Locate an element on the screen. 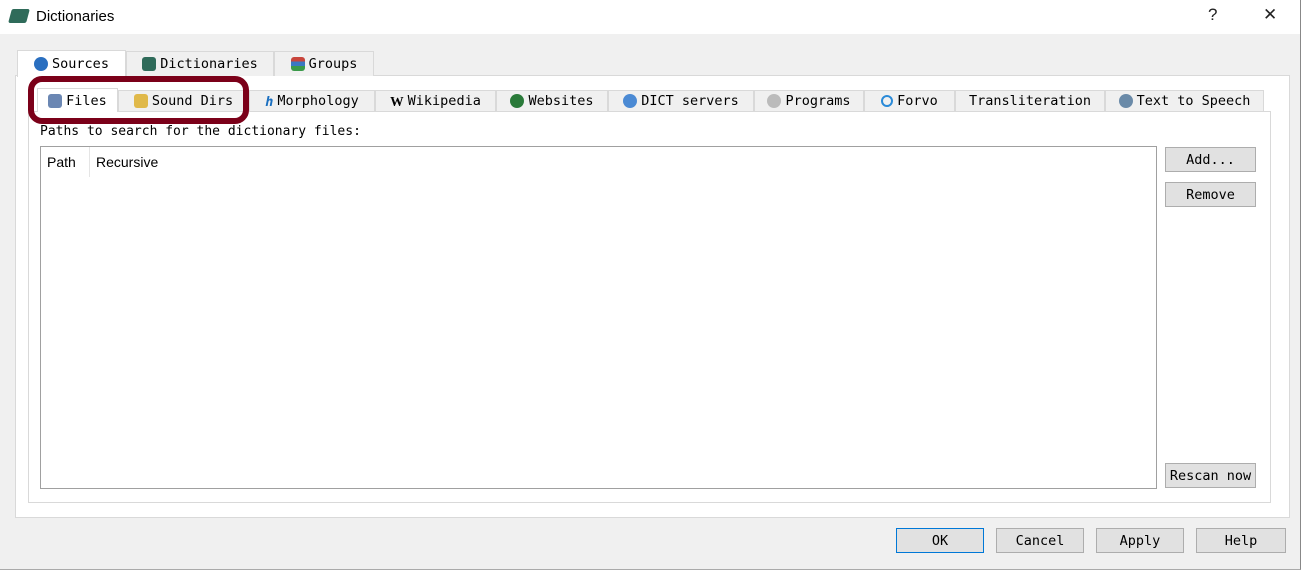 The image size is (1305, 574). tab-dictionaries: Dictionaries is located at coordinates (200, 63).